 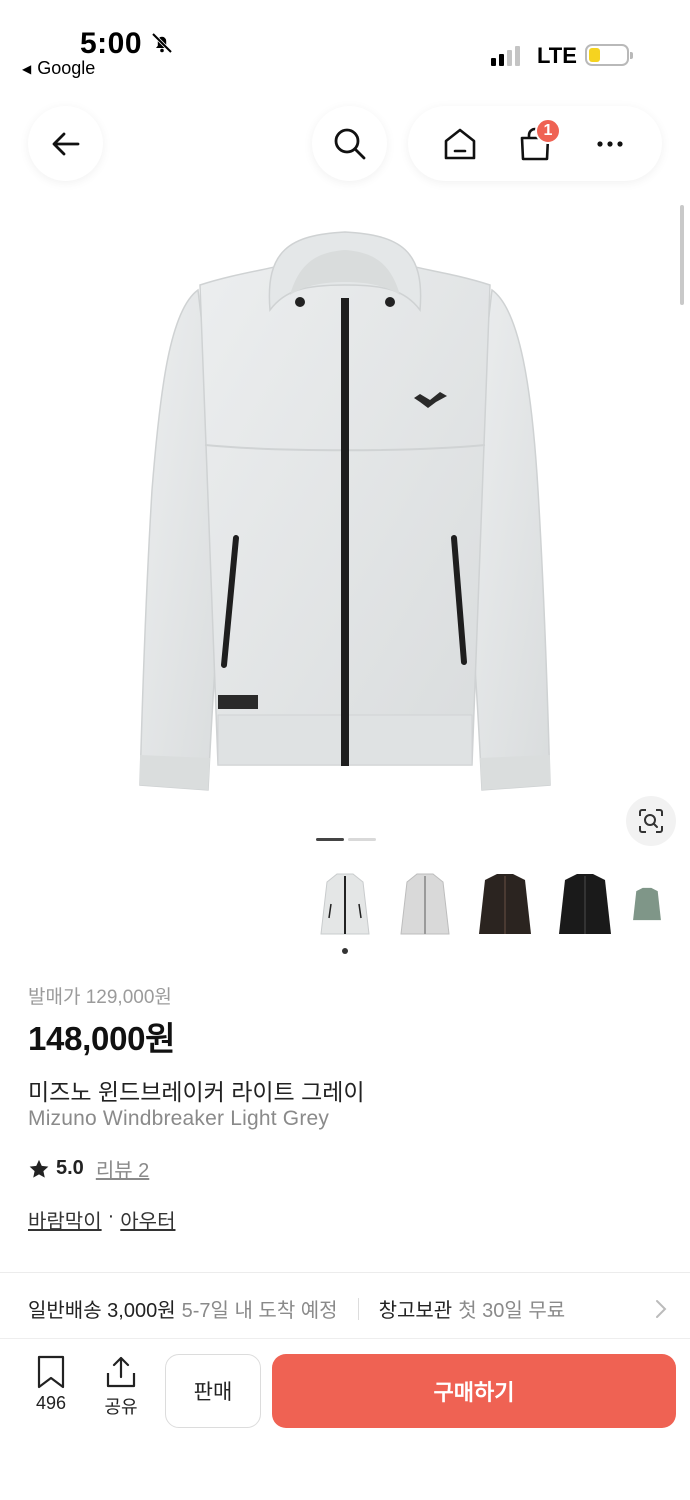 I want to click on color-thumbnails, so click(x=487, y=908).